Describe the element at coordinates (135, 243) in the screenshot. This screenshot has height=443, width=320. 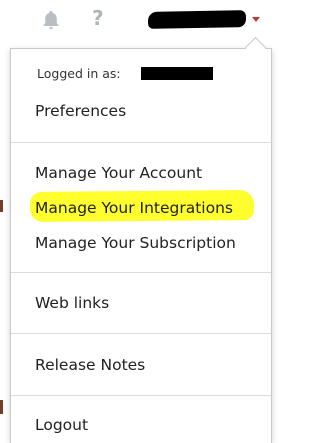
I see `menu-item-manage-subscription: Manage Your Subscription` at that location.